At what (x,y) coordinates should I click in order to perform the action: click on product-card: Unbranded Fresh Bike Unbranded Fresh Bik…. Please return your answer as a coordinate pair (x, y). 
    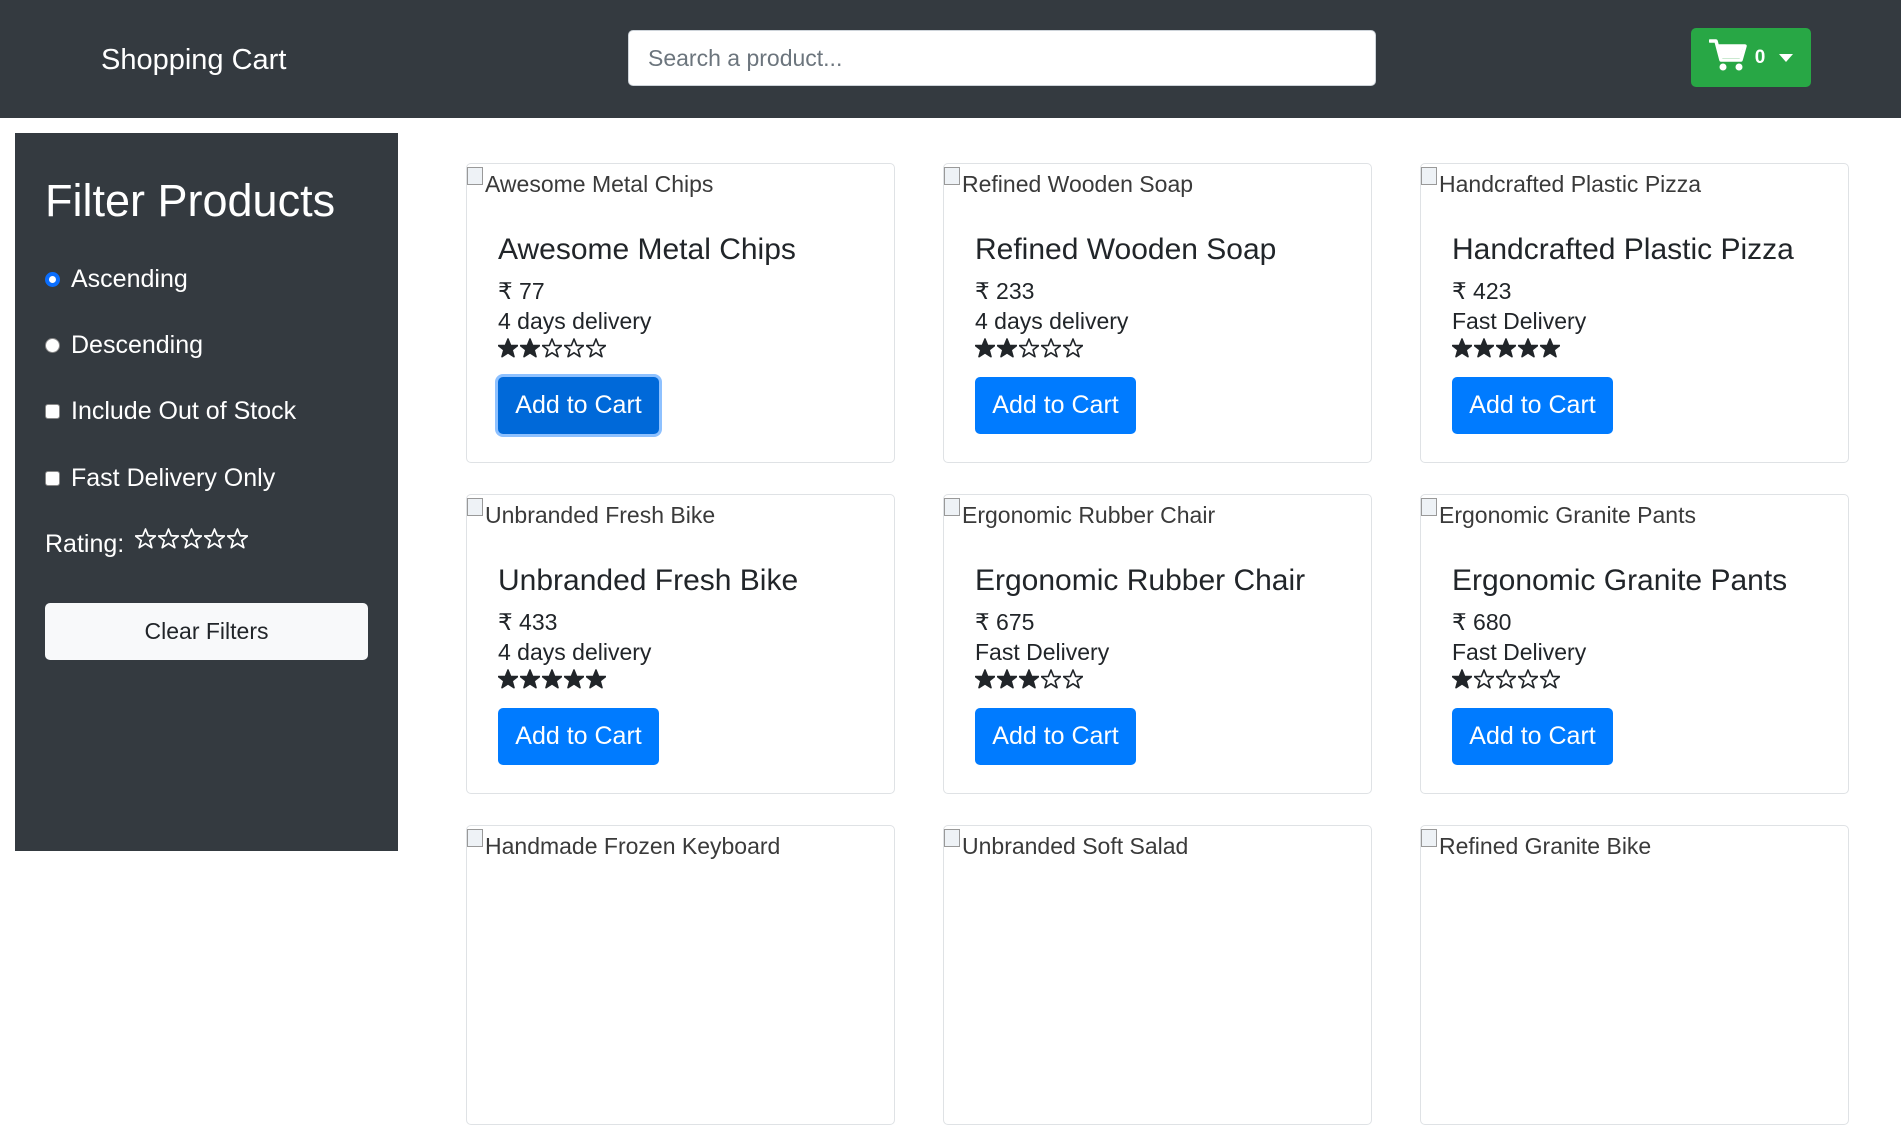
    Looking at the image, I should click on (680, 644).